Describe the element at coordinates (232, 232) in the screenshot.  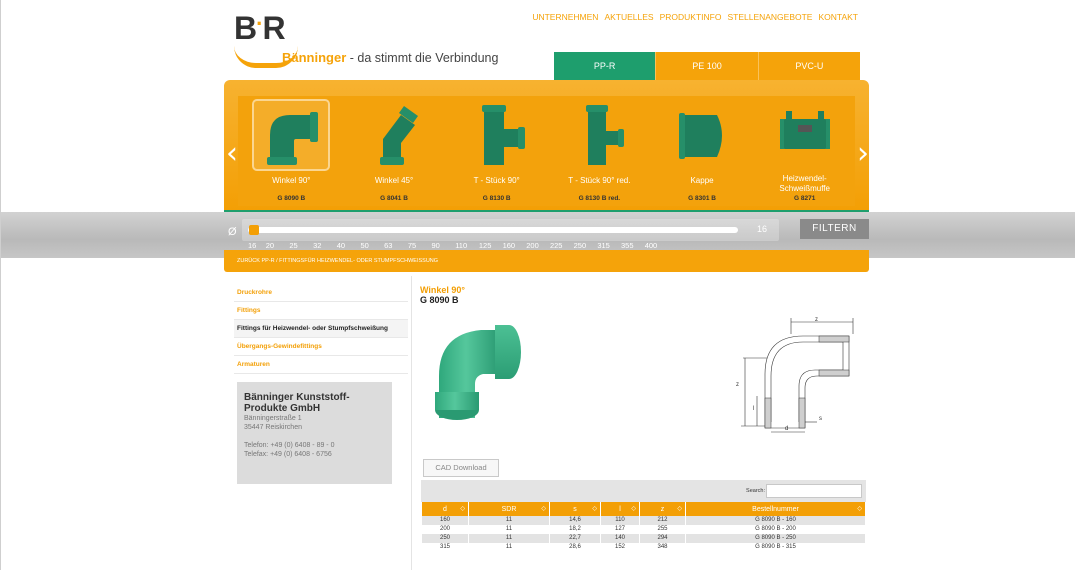
I see `diameter-symbol: Ø` at that location.